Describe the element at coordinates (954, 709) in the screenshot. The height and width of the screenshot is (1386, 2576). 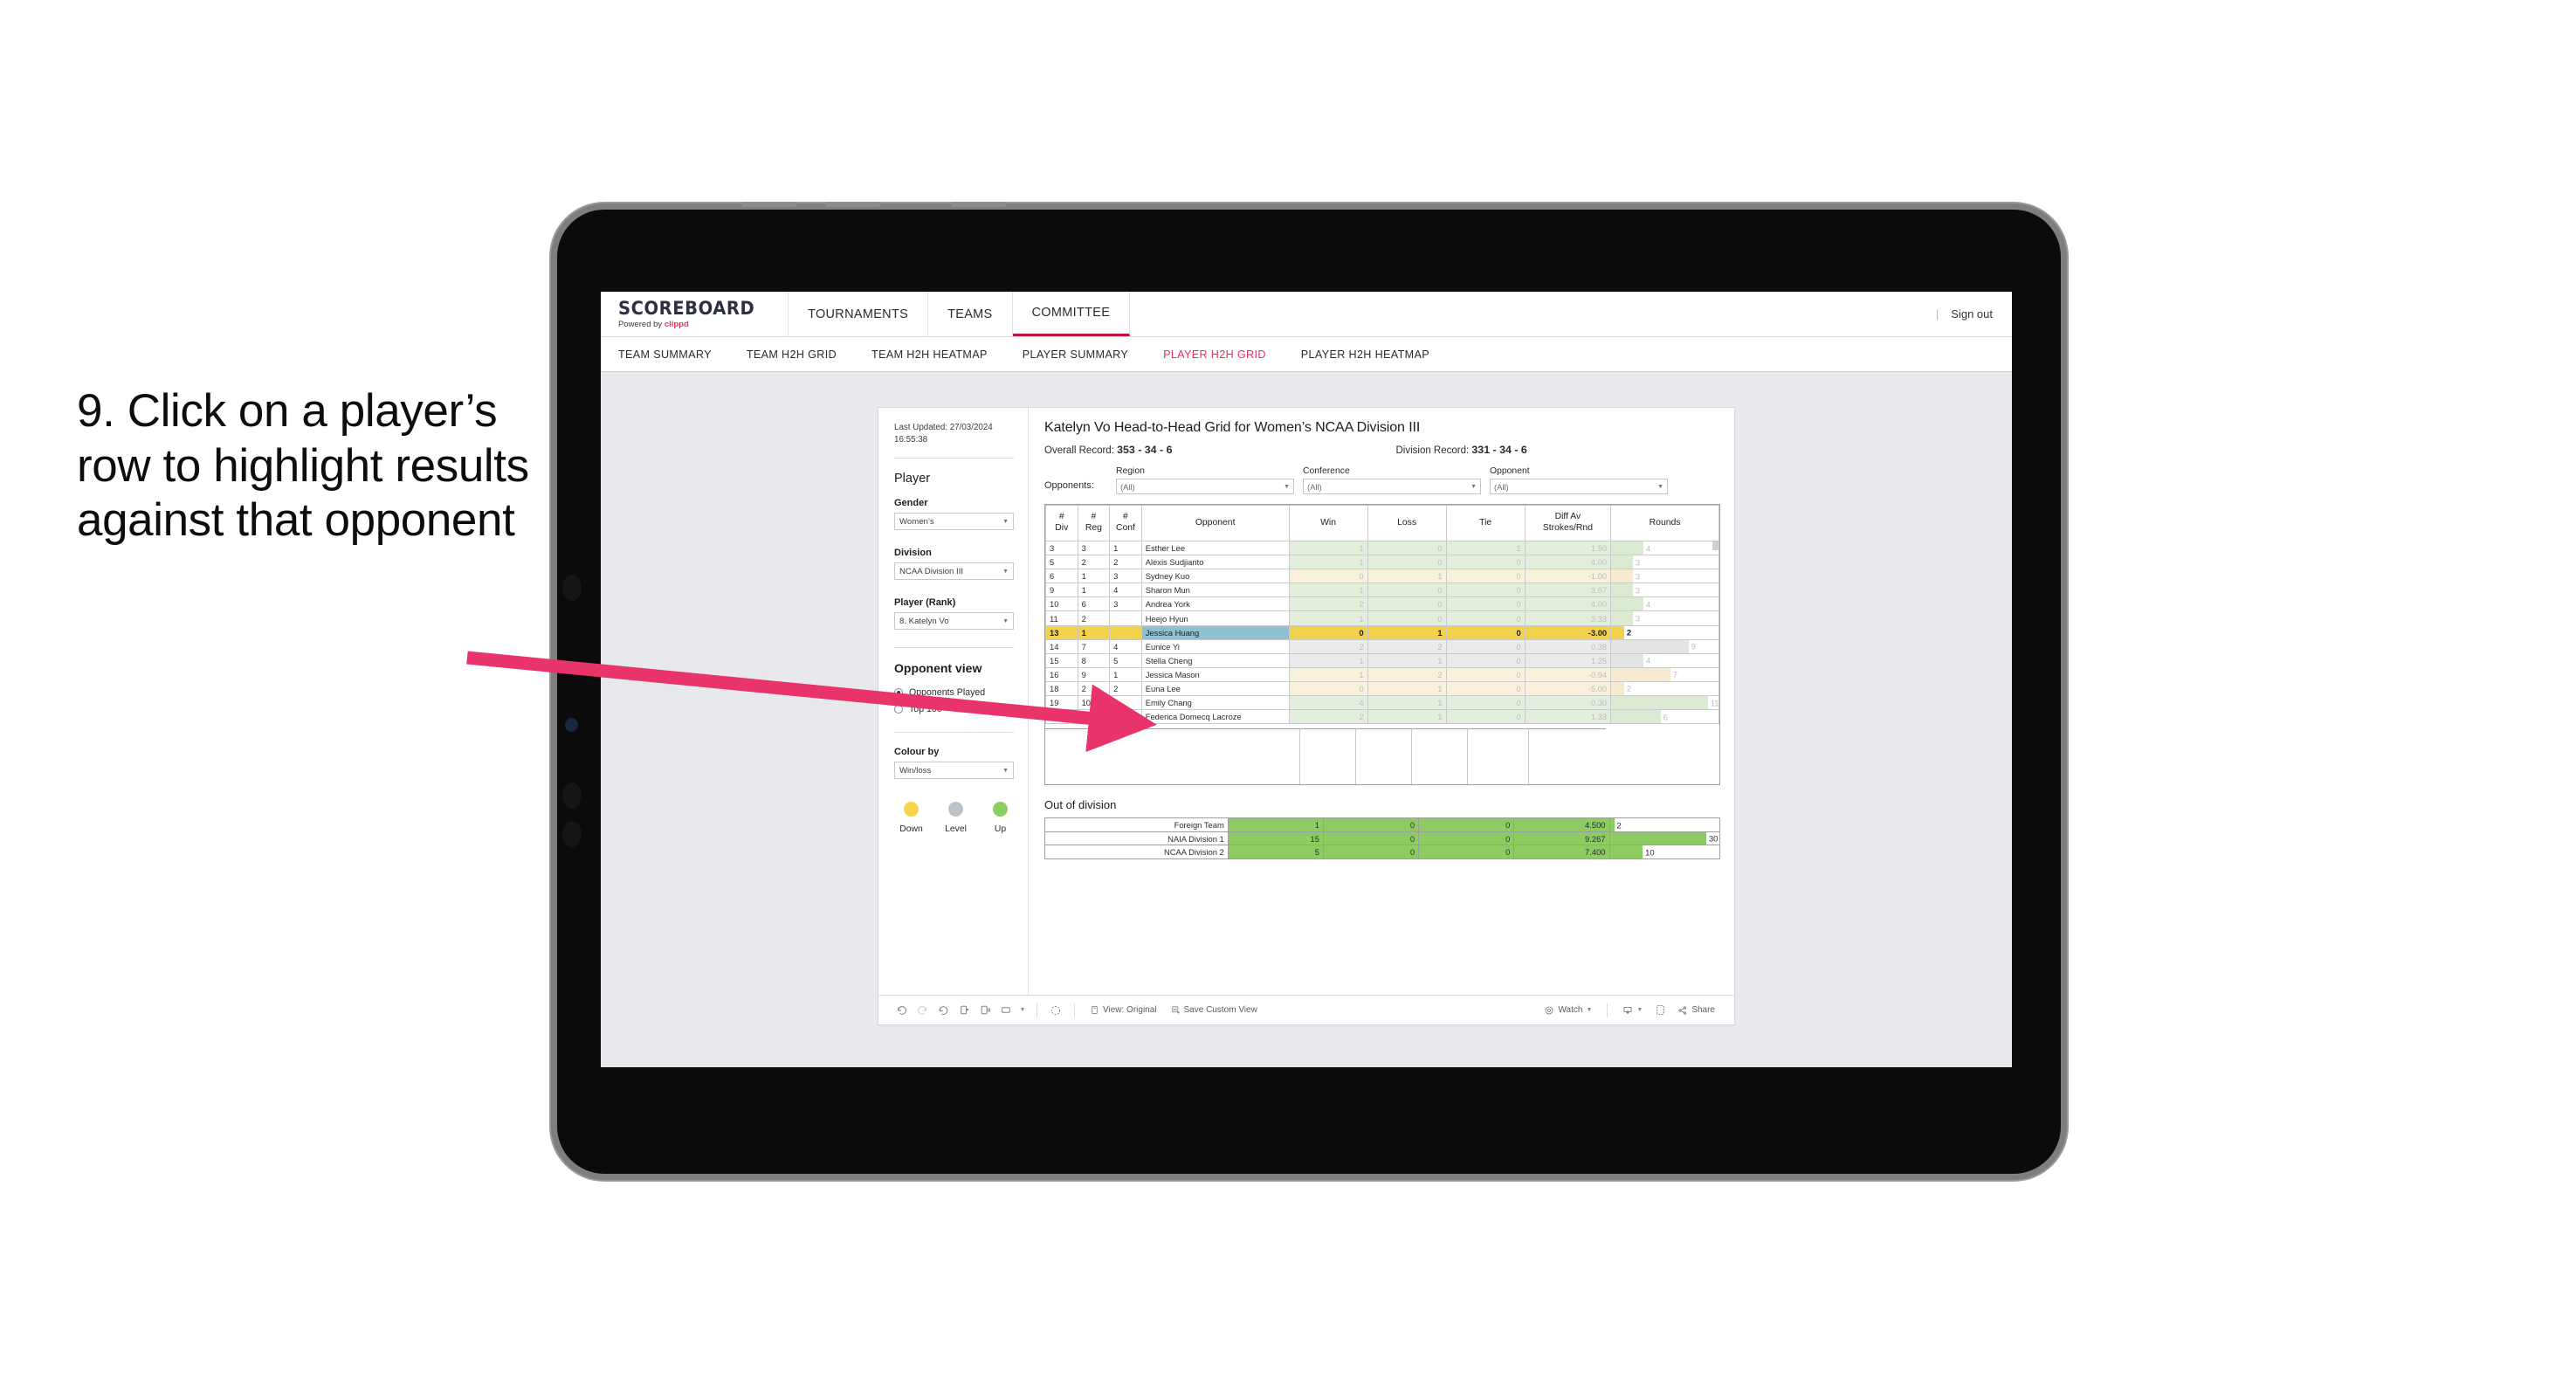
I see `radio-top-100: Top 100` at that location.